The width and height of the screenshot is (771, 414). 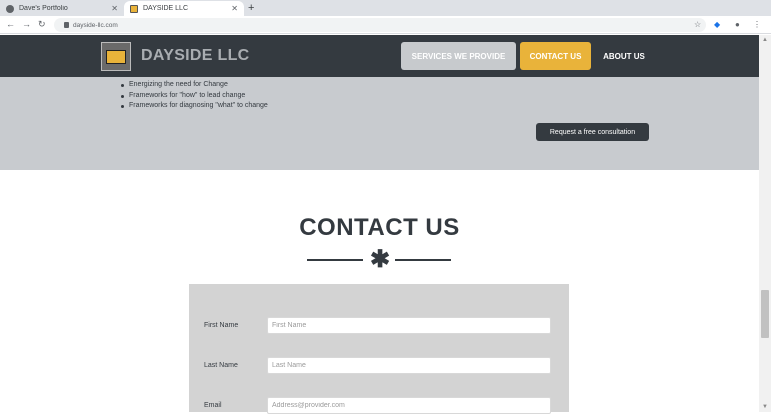 I want to click on list-item: Frameworks for "how" to lead change, so click(x=194, y=96).